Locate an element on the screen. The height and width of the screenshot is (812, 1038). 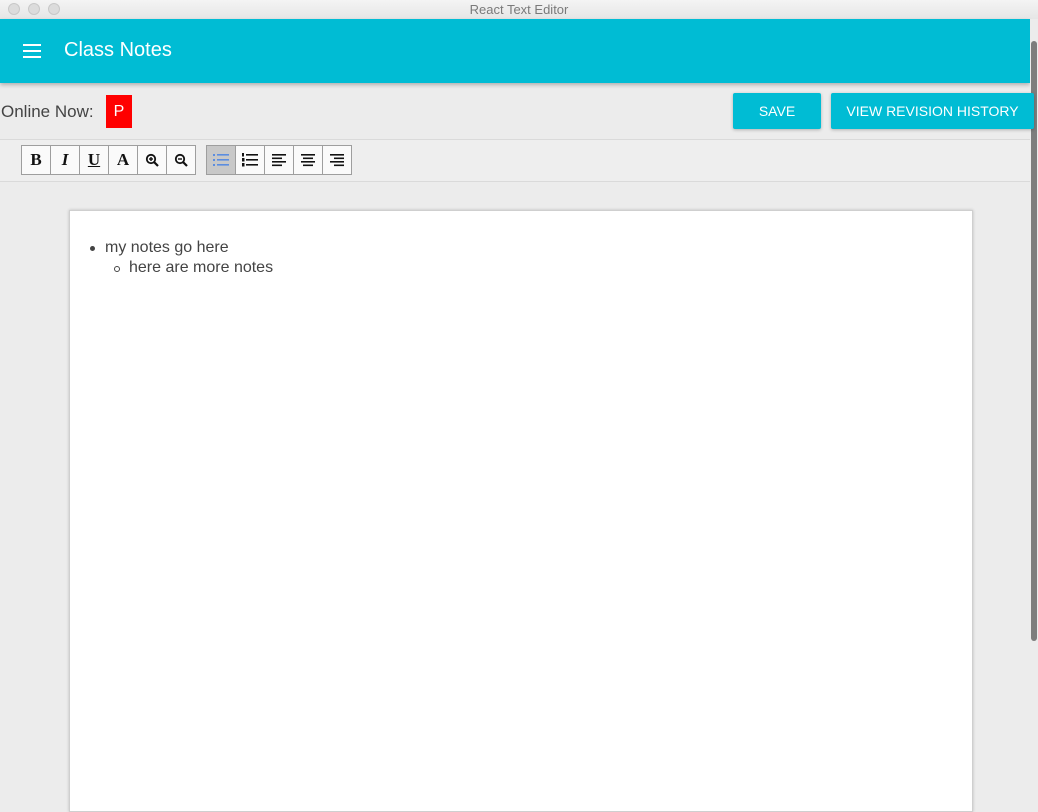
bullet-list-icon is located at coordinates (221, 160).